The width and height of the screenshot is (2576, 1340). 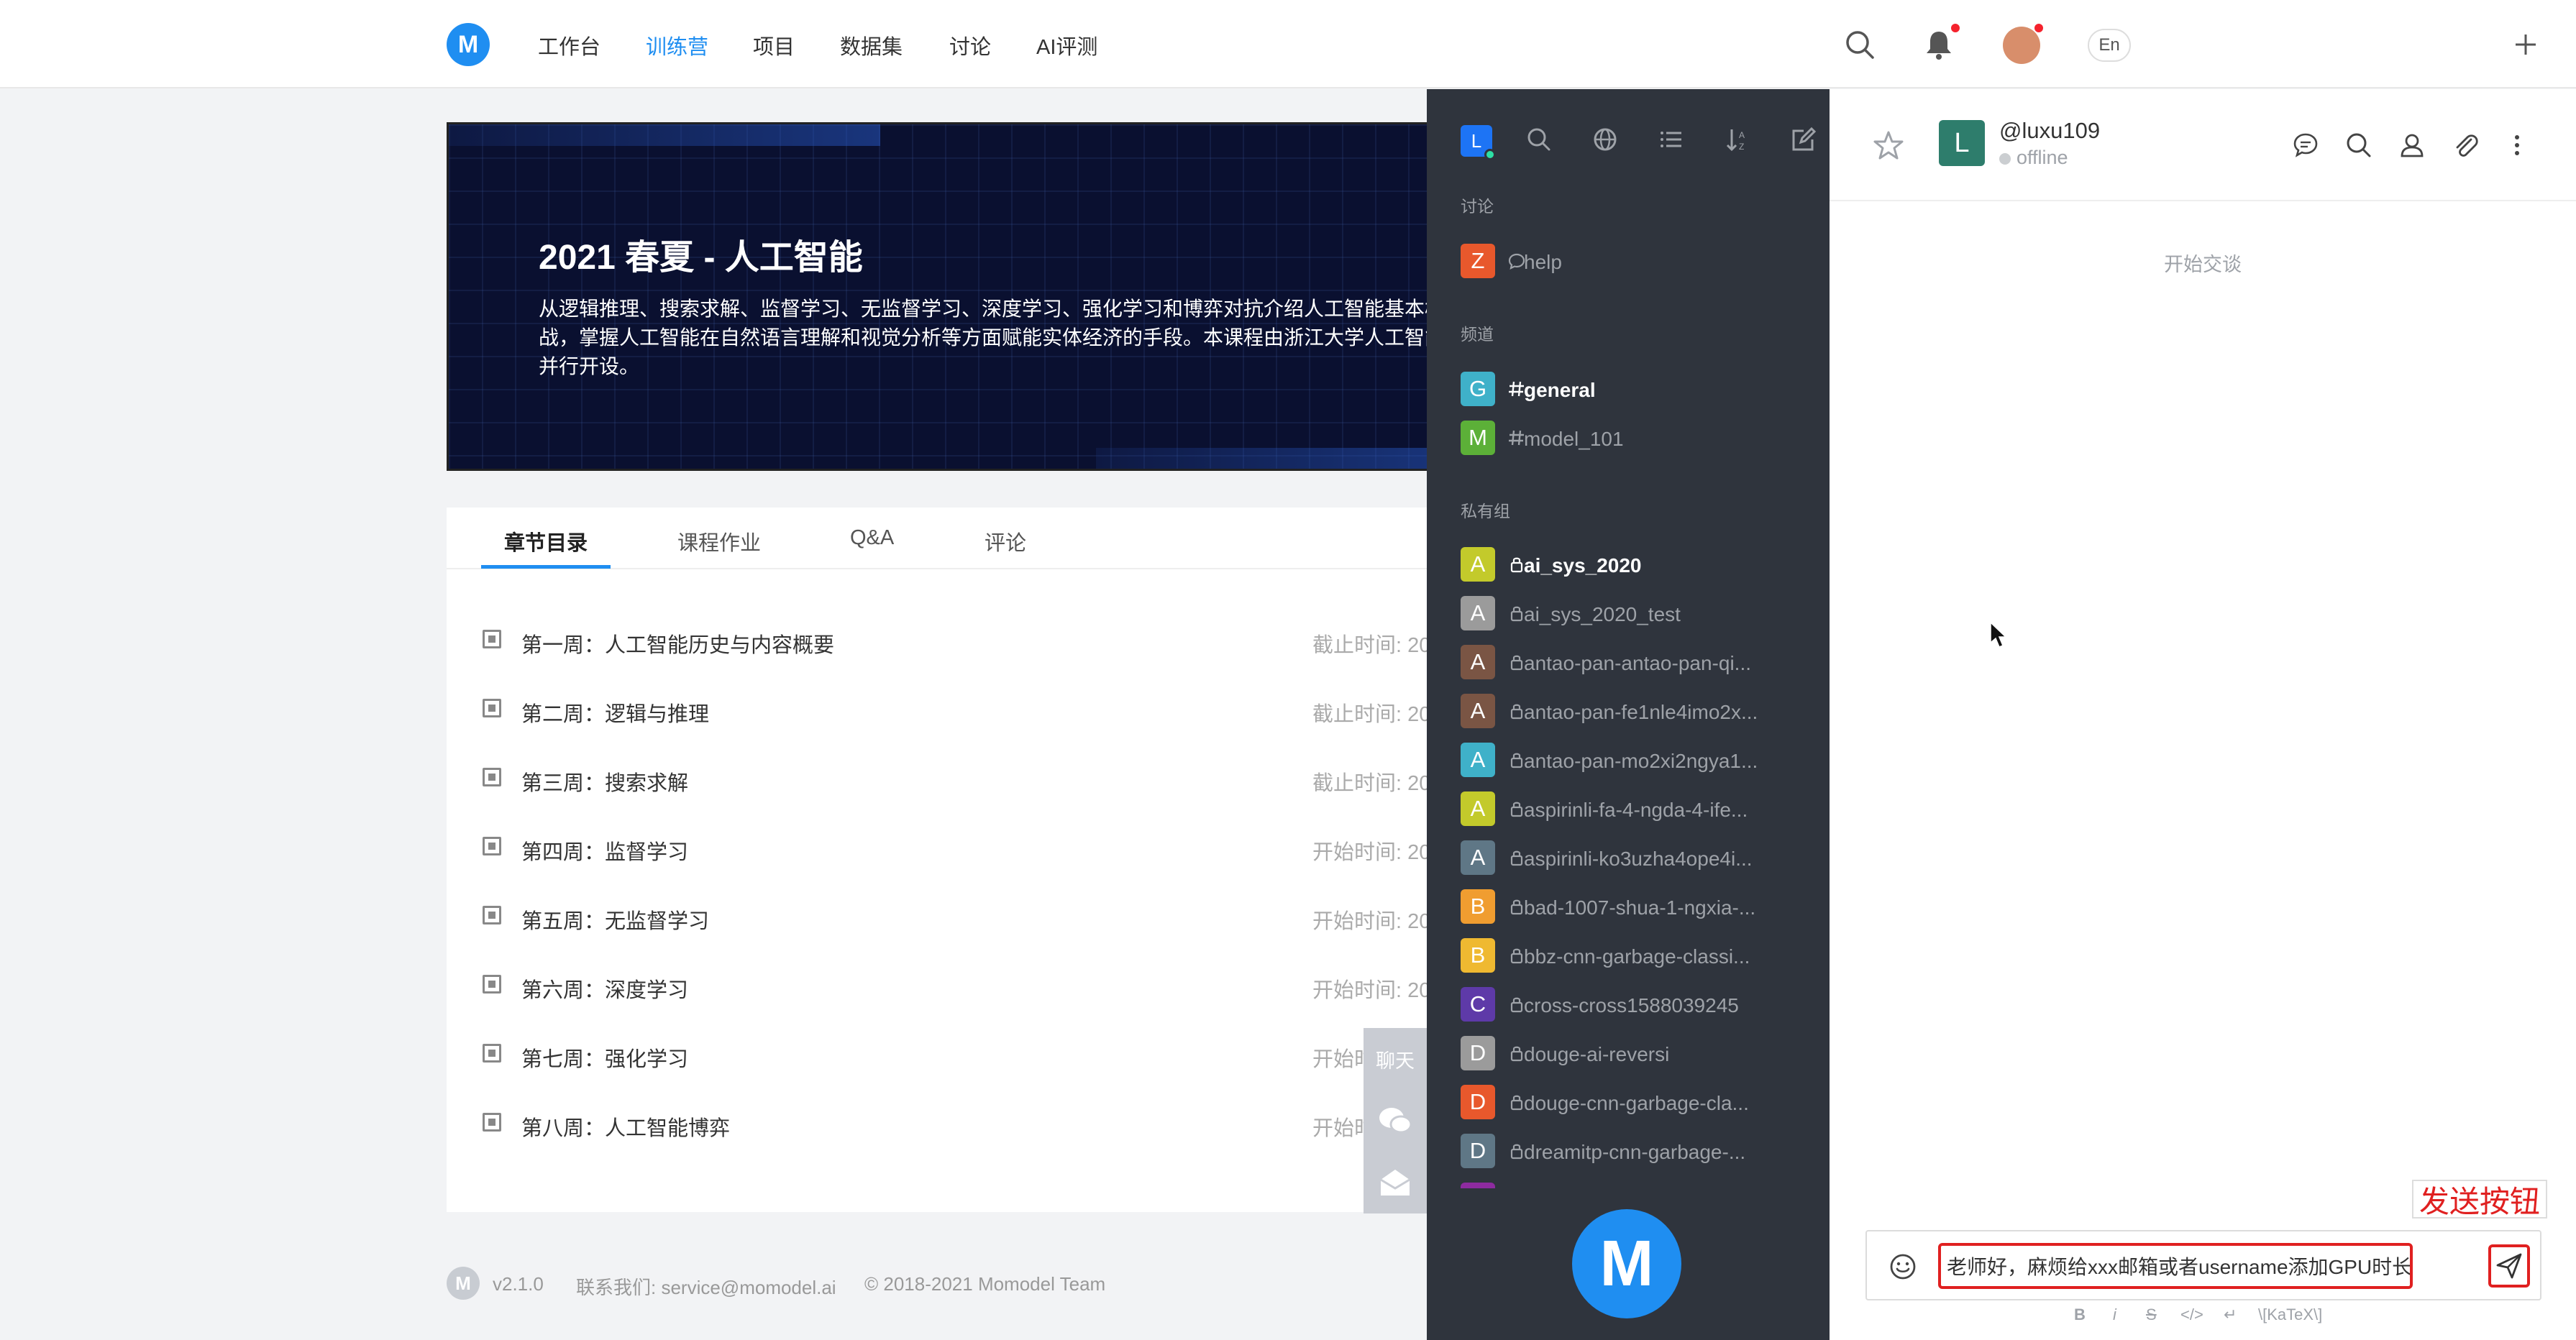 I want to click on chapter-title: 第二周：逻辑与推理, so click(x=615, y=712).